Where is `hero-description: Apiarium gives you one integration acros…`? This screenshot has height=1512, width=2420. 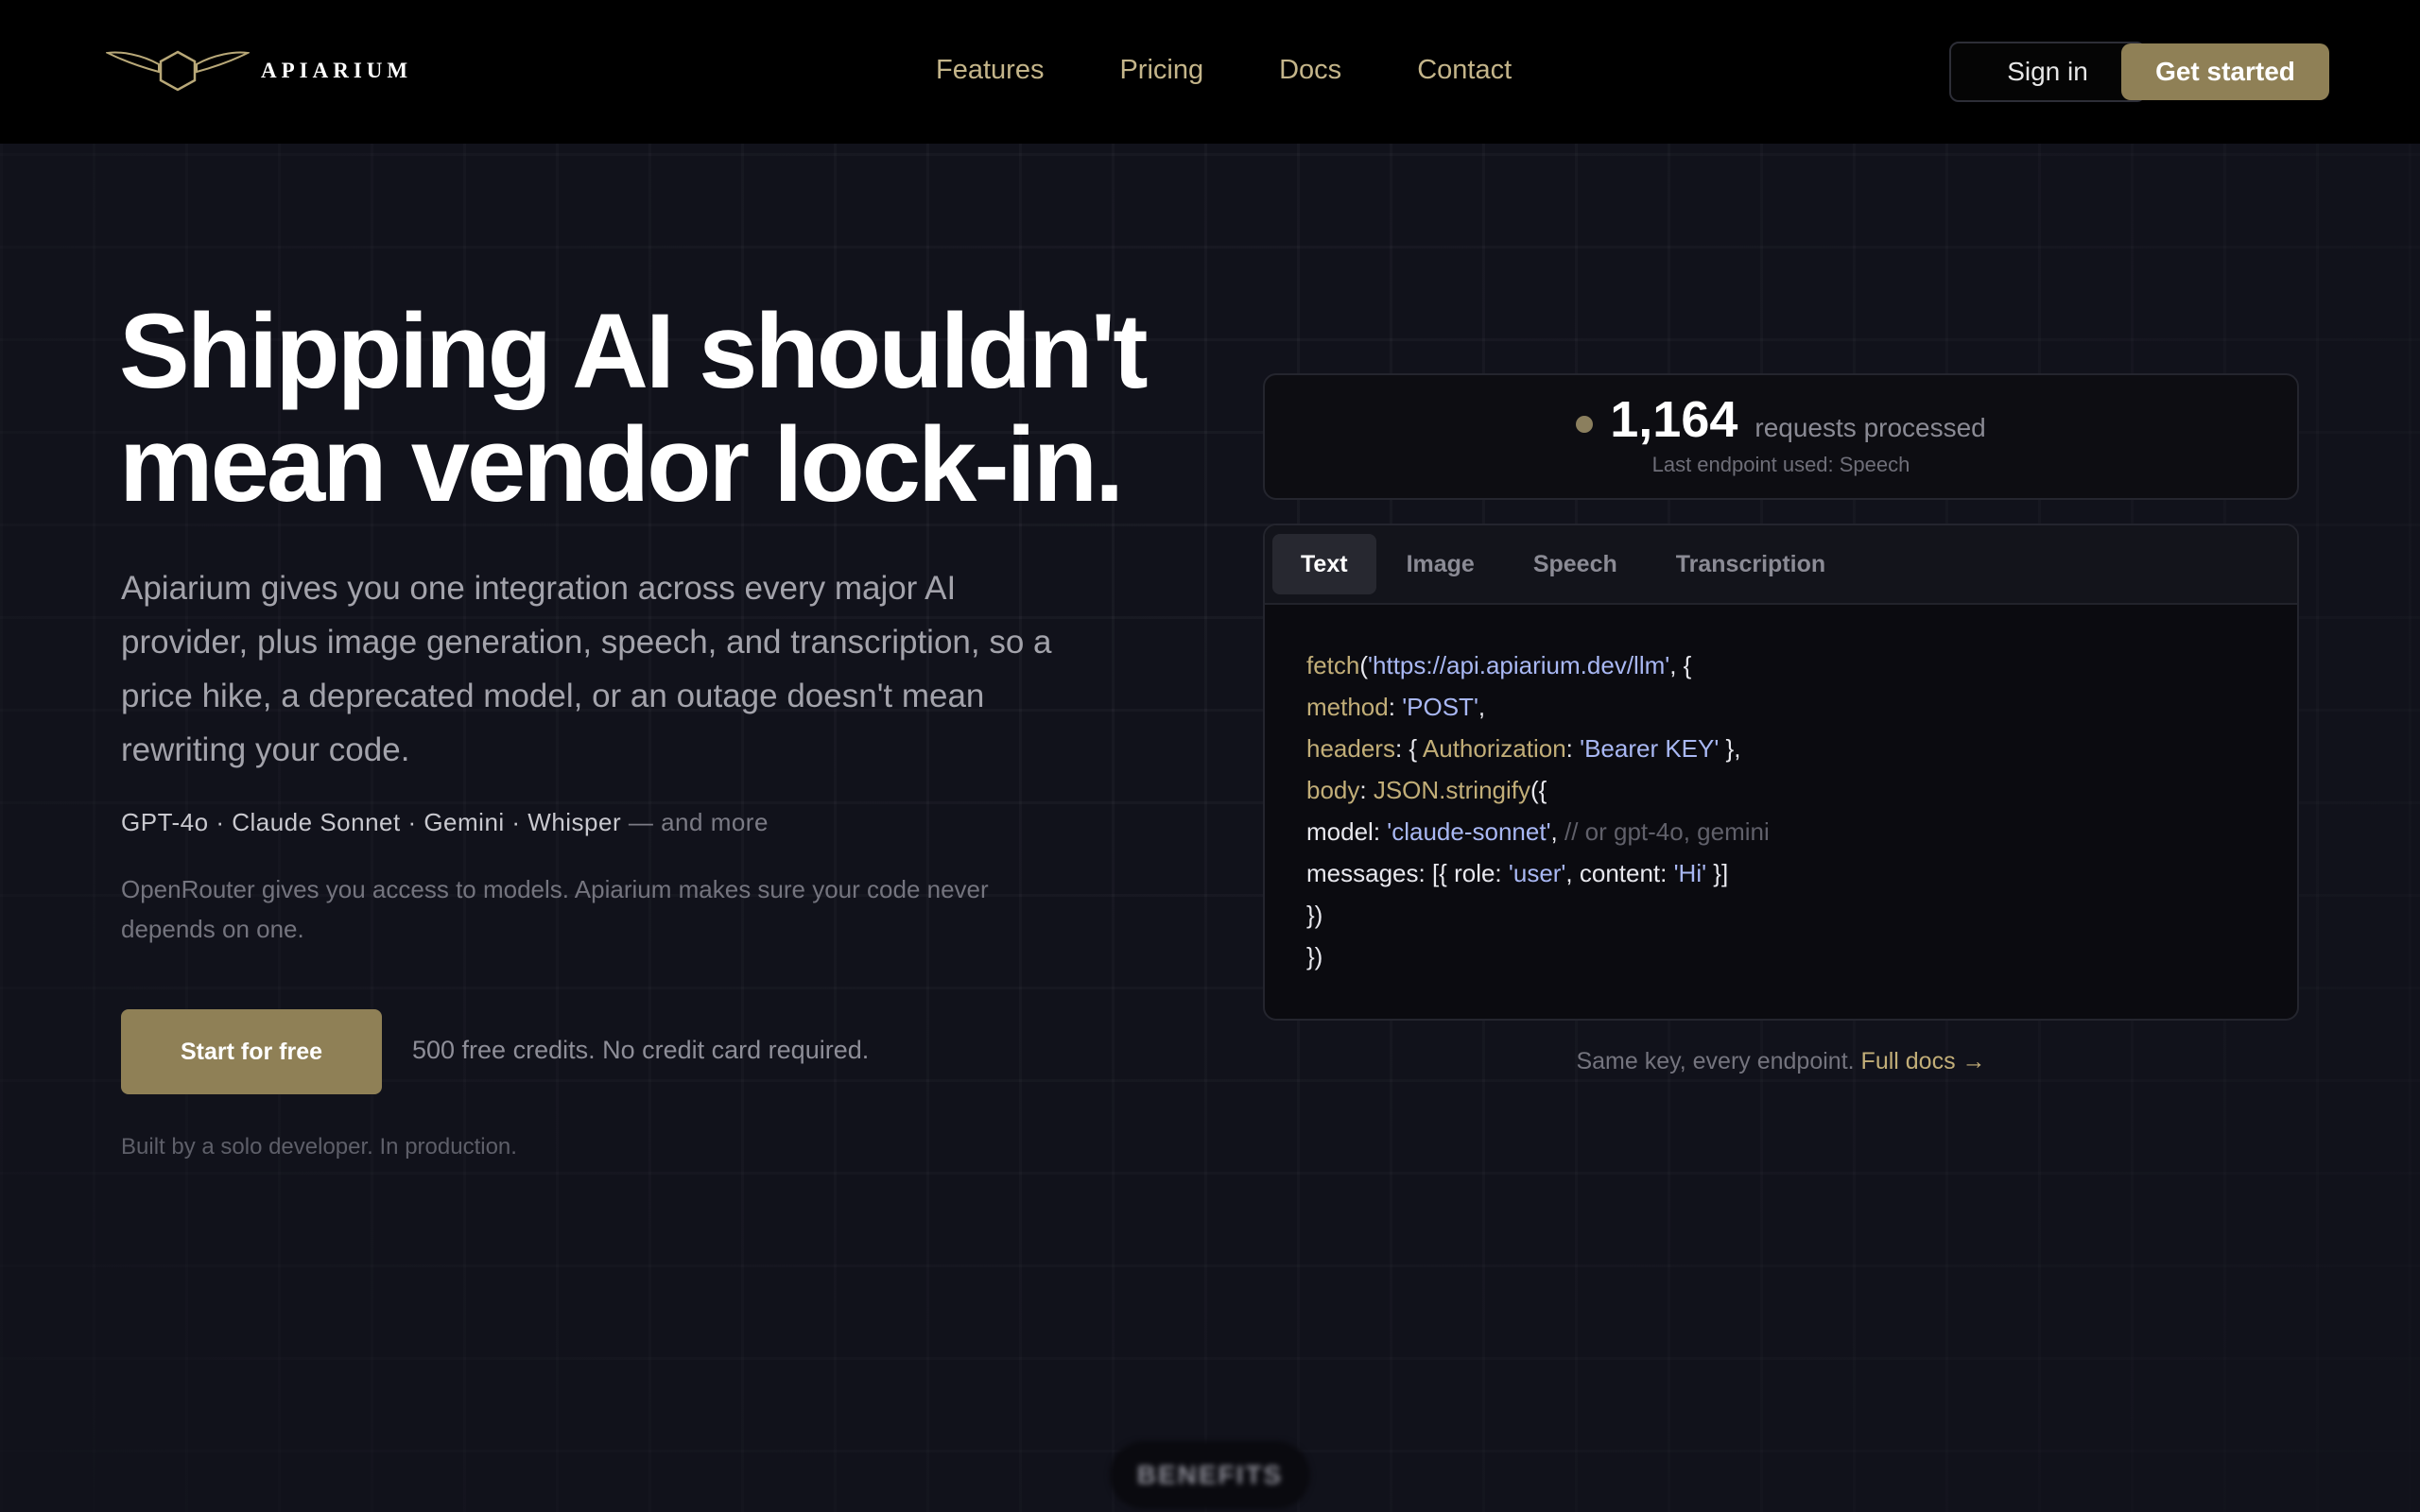
hero-description: Apiarium gives you one integration acros… is located at coordinates (586, 669).